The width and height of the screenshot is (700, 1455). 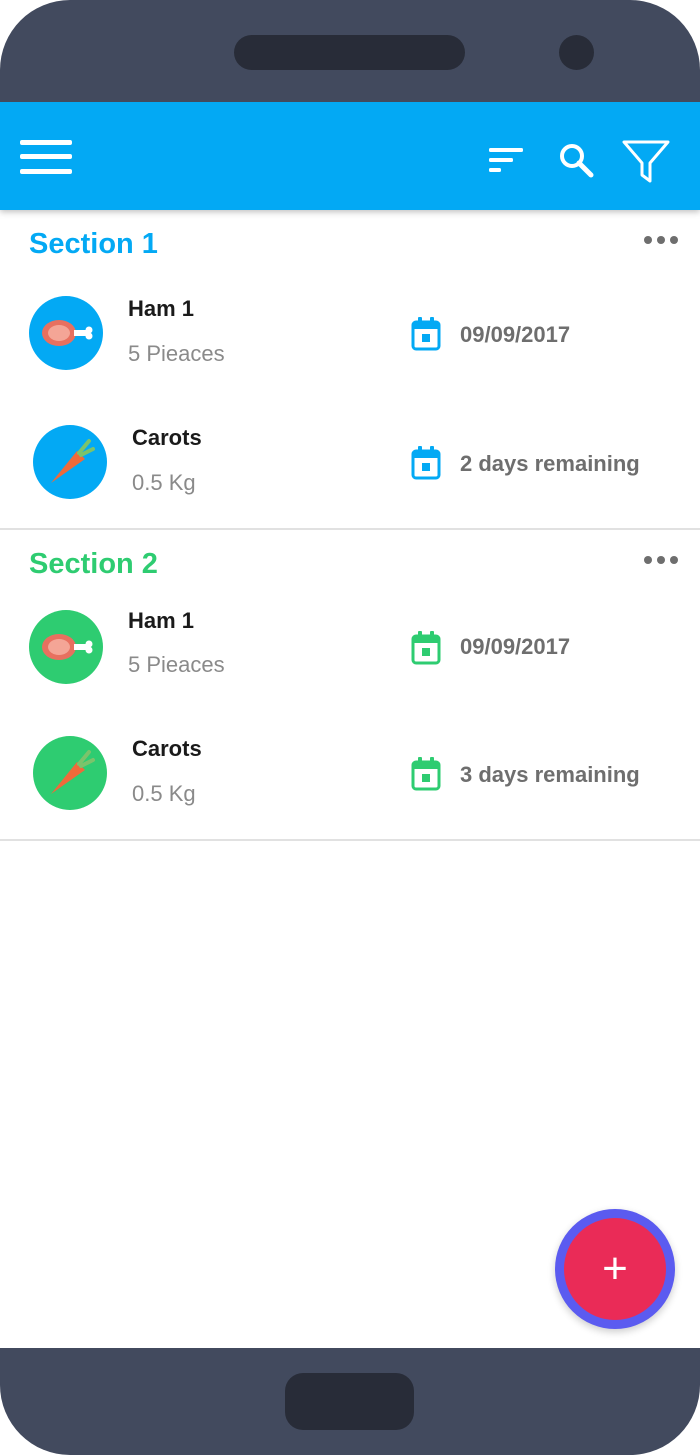 What do you see at coordinates (350, 475) in the screenshot?
I see `list-item: Carots 0.5 Kg 2 days remaining` at bounding box center [350, 475].